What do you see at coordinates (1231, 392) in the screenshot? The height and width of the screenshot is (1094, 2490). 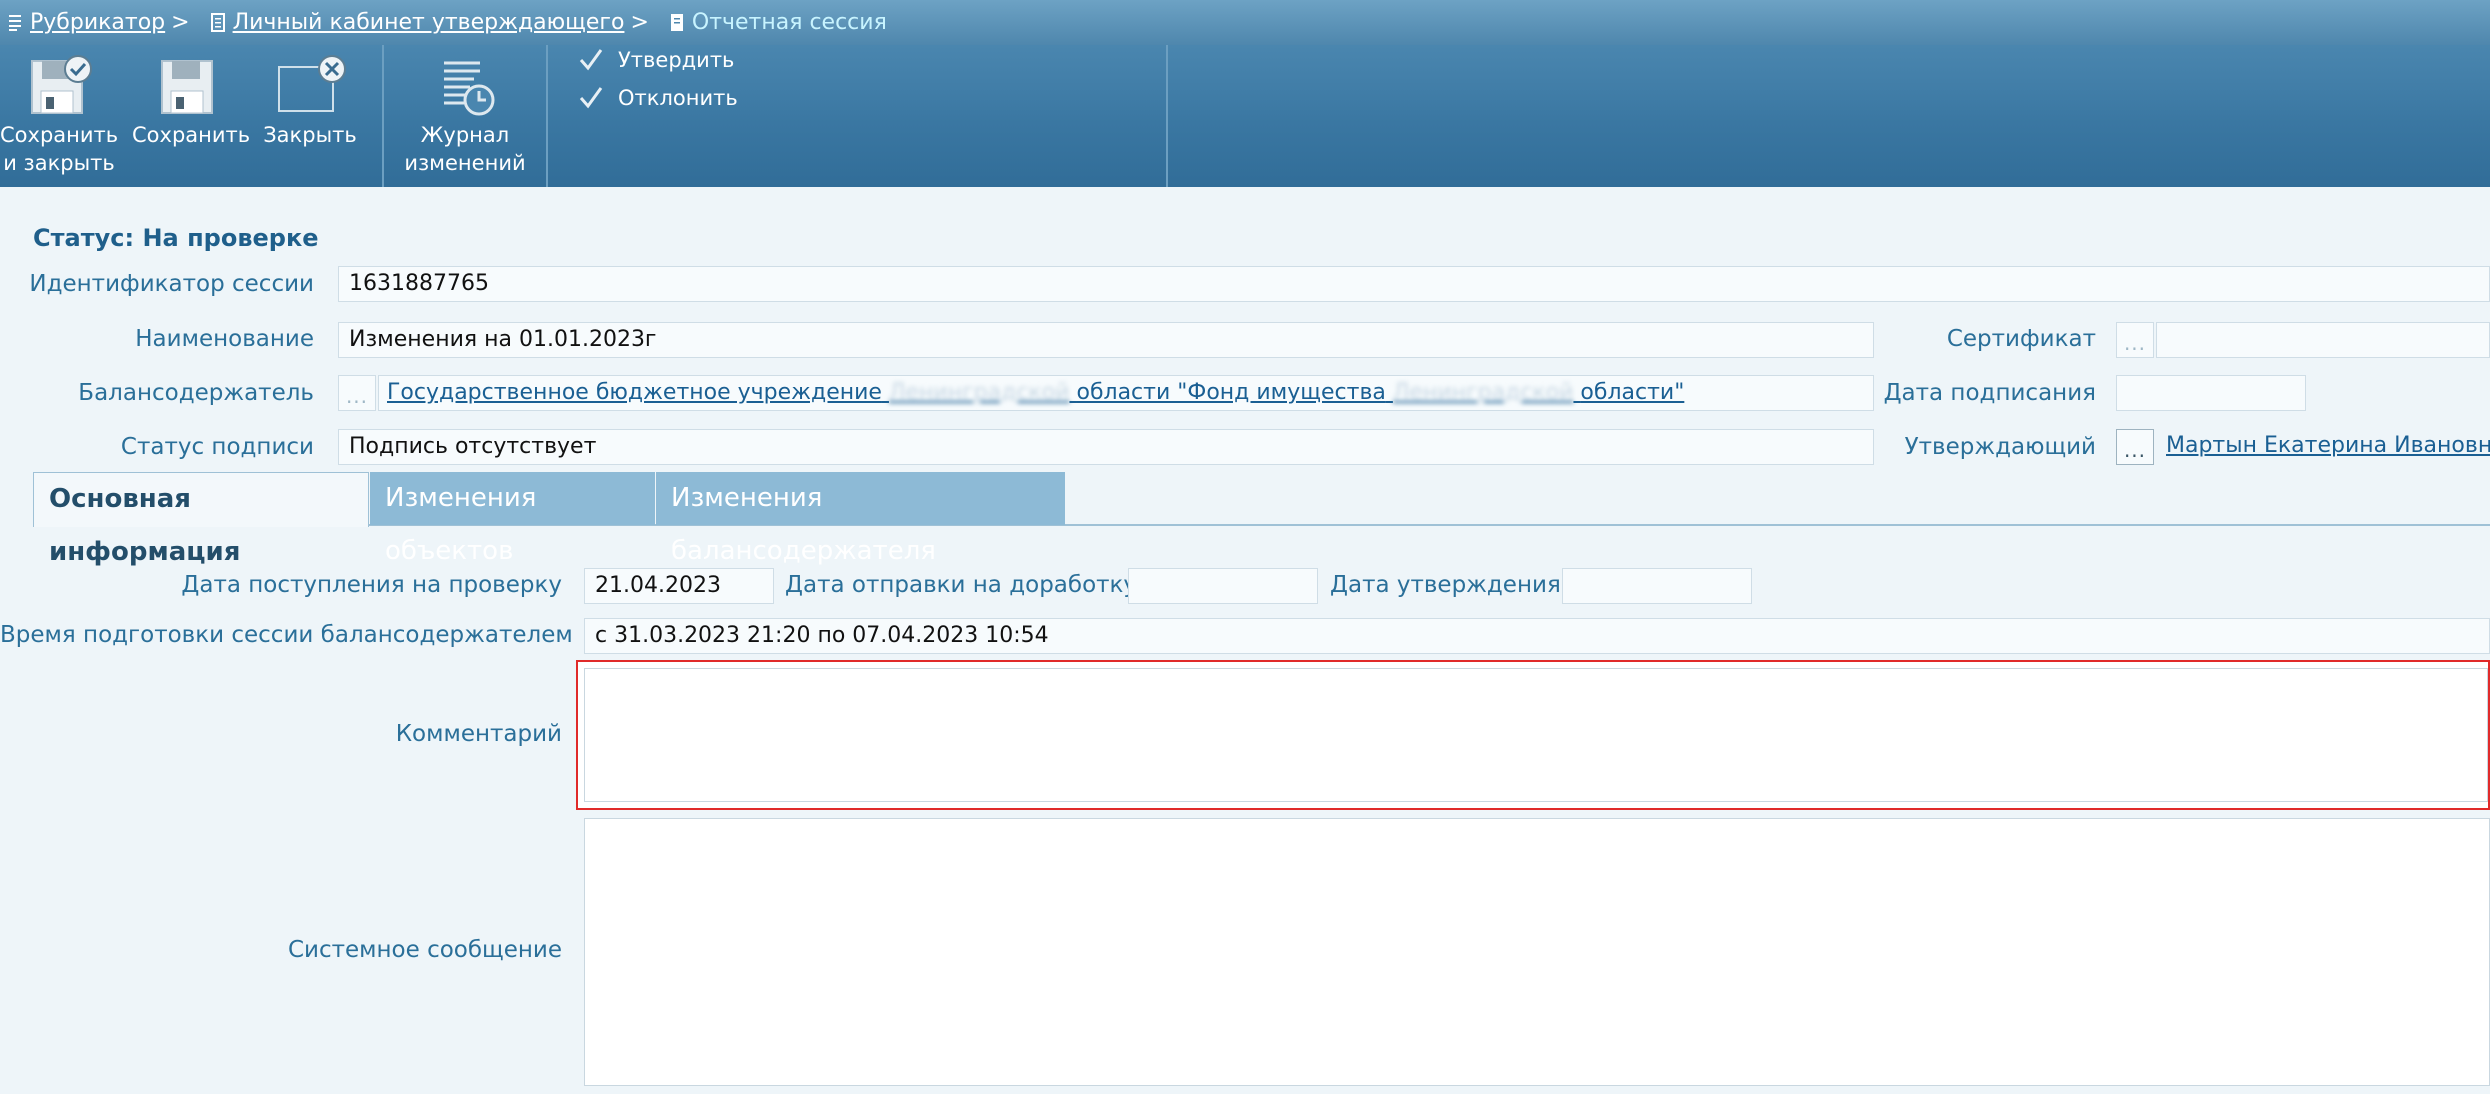 I see `balance-holder-text-2: области "Фонд имущества` at bounding box center [1231, 392].